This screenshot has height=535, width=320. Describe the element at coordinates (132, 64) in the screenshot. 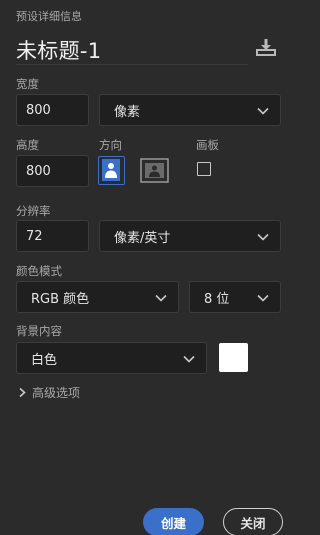

I see `title-divider` at that location.